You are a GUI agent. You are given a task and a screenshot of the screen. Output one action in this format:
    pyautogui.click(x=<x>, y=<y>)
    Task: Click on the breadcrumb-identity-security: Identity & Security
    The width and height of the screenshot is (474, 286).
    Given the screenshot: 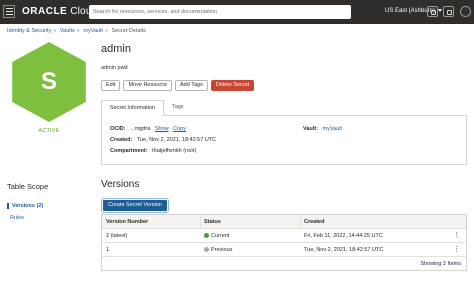 What is the action you would take?
    pyautogui.click(x=29, y=31)
    